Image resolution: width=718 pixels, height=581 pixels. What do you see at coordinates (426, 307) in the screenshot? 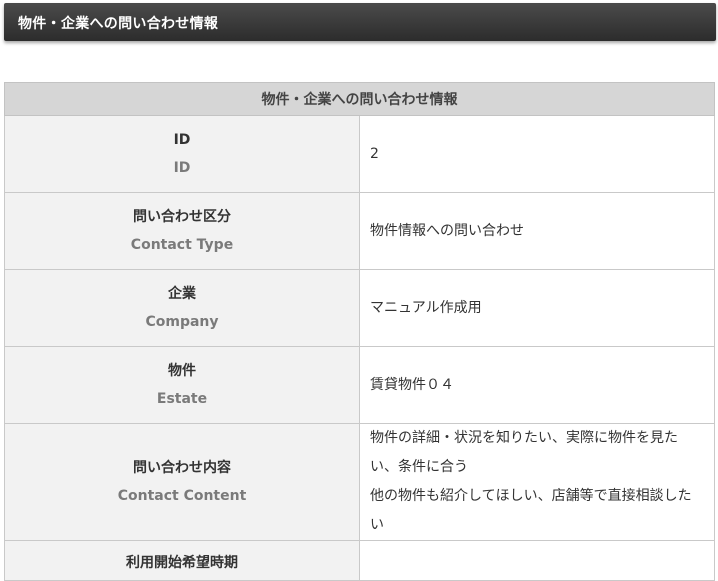
I see `row-value-company: マニュアル作成用` at bounding box center [426, 307].